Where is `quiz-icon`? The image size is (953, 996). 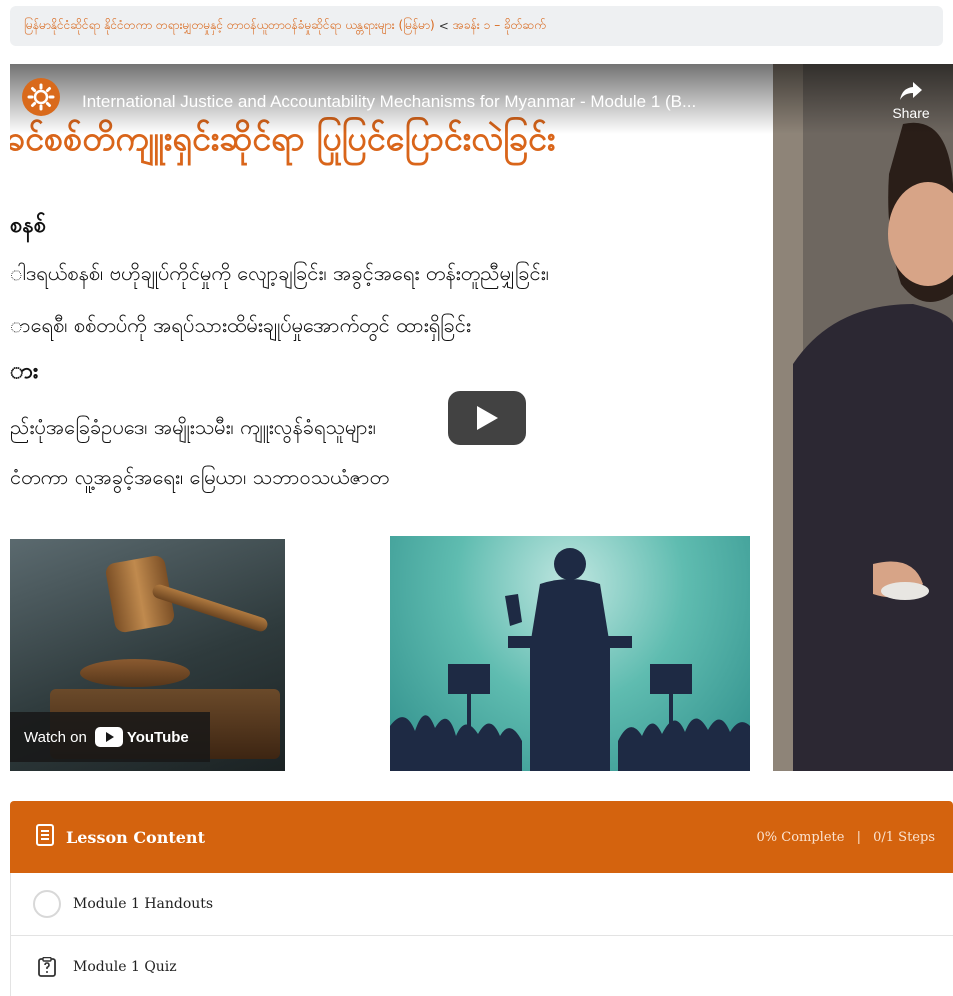 quiz-icon is located at coordinates (47, 967).